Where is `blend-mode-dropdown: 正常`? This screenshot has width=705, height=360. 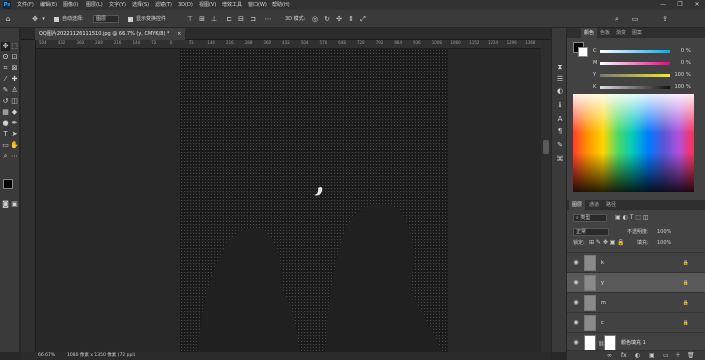 blend-mode-dropdown: 正常 is located at coordinates (591, 232).